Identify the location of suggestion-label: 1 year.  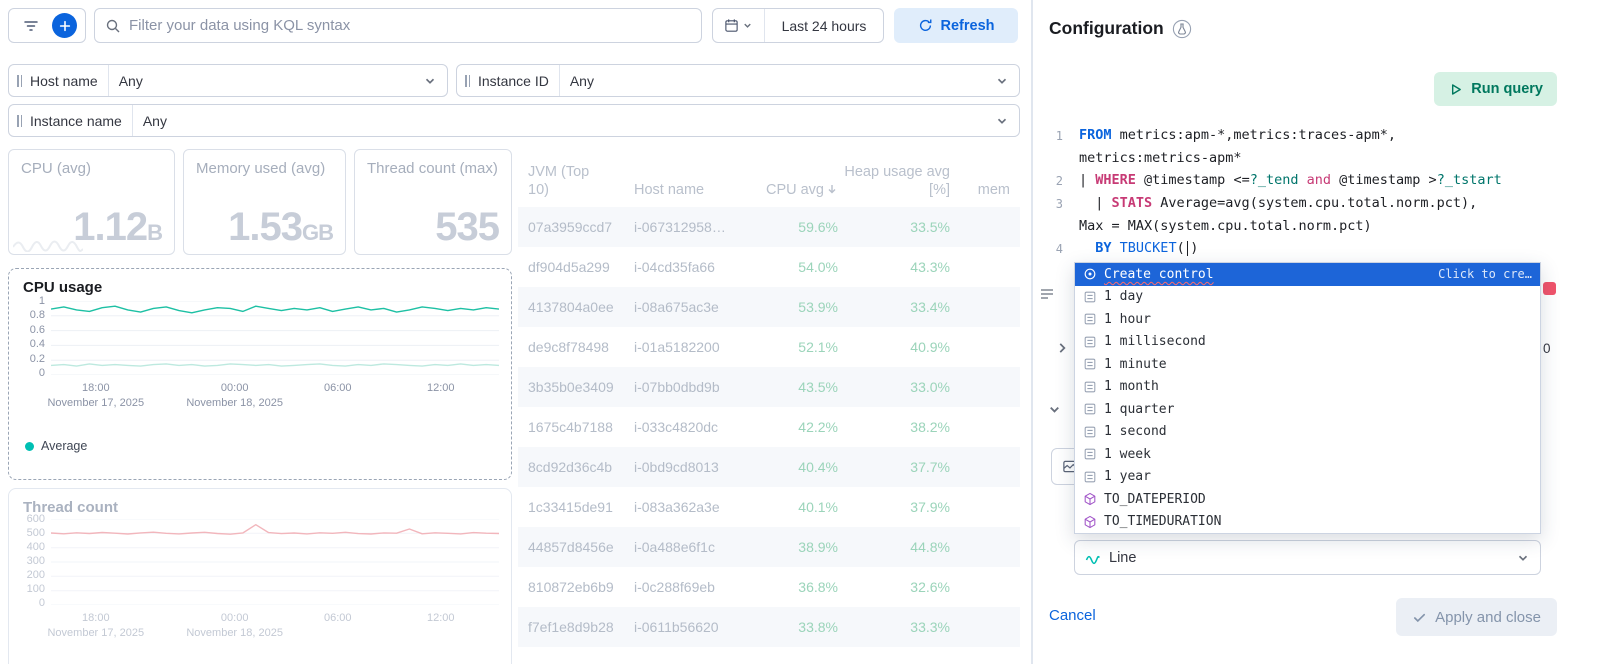
(1127, 477).